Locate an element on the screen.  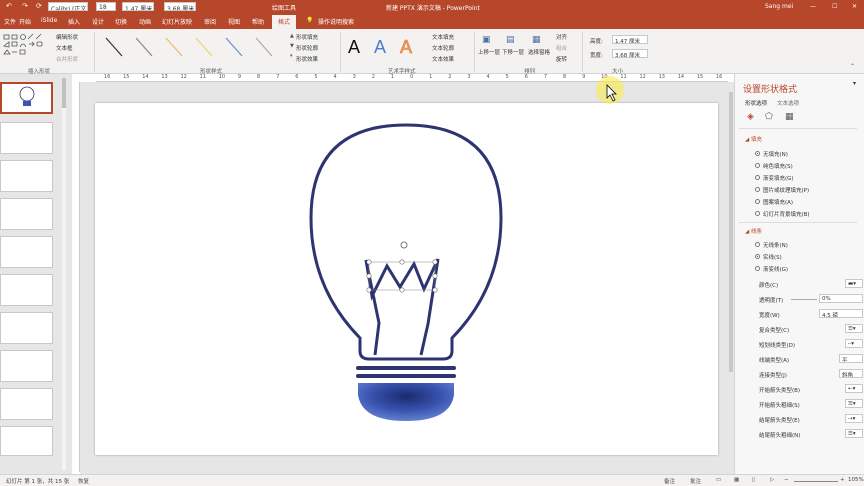
tab-animations: 动画 is located at coordinates (145, 21).